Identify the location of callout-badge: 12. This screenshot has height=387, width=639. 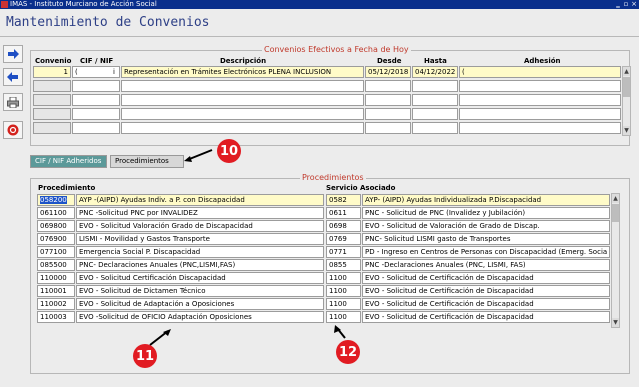
(348, 352).